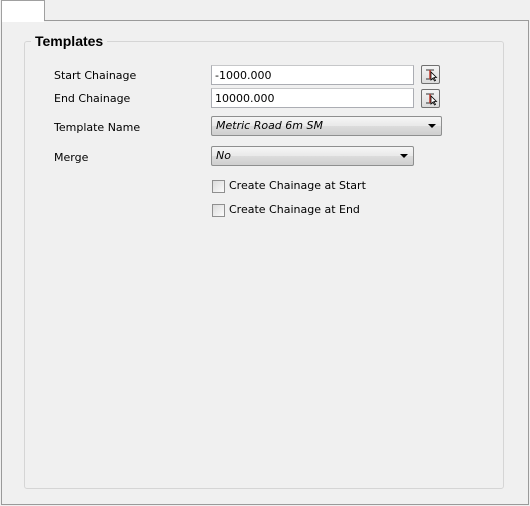 This screenshot has width=530, height=506. What do you see at coordinates (294, 209) in the screenshot?
I see `create-chainage-end-label: Create Chainage at End` at bounding box center [294, 209].